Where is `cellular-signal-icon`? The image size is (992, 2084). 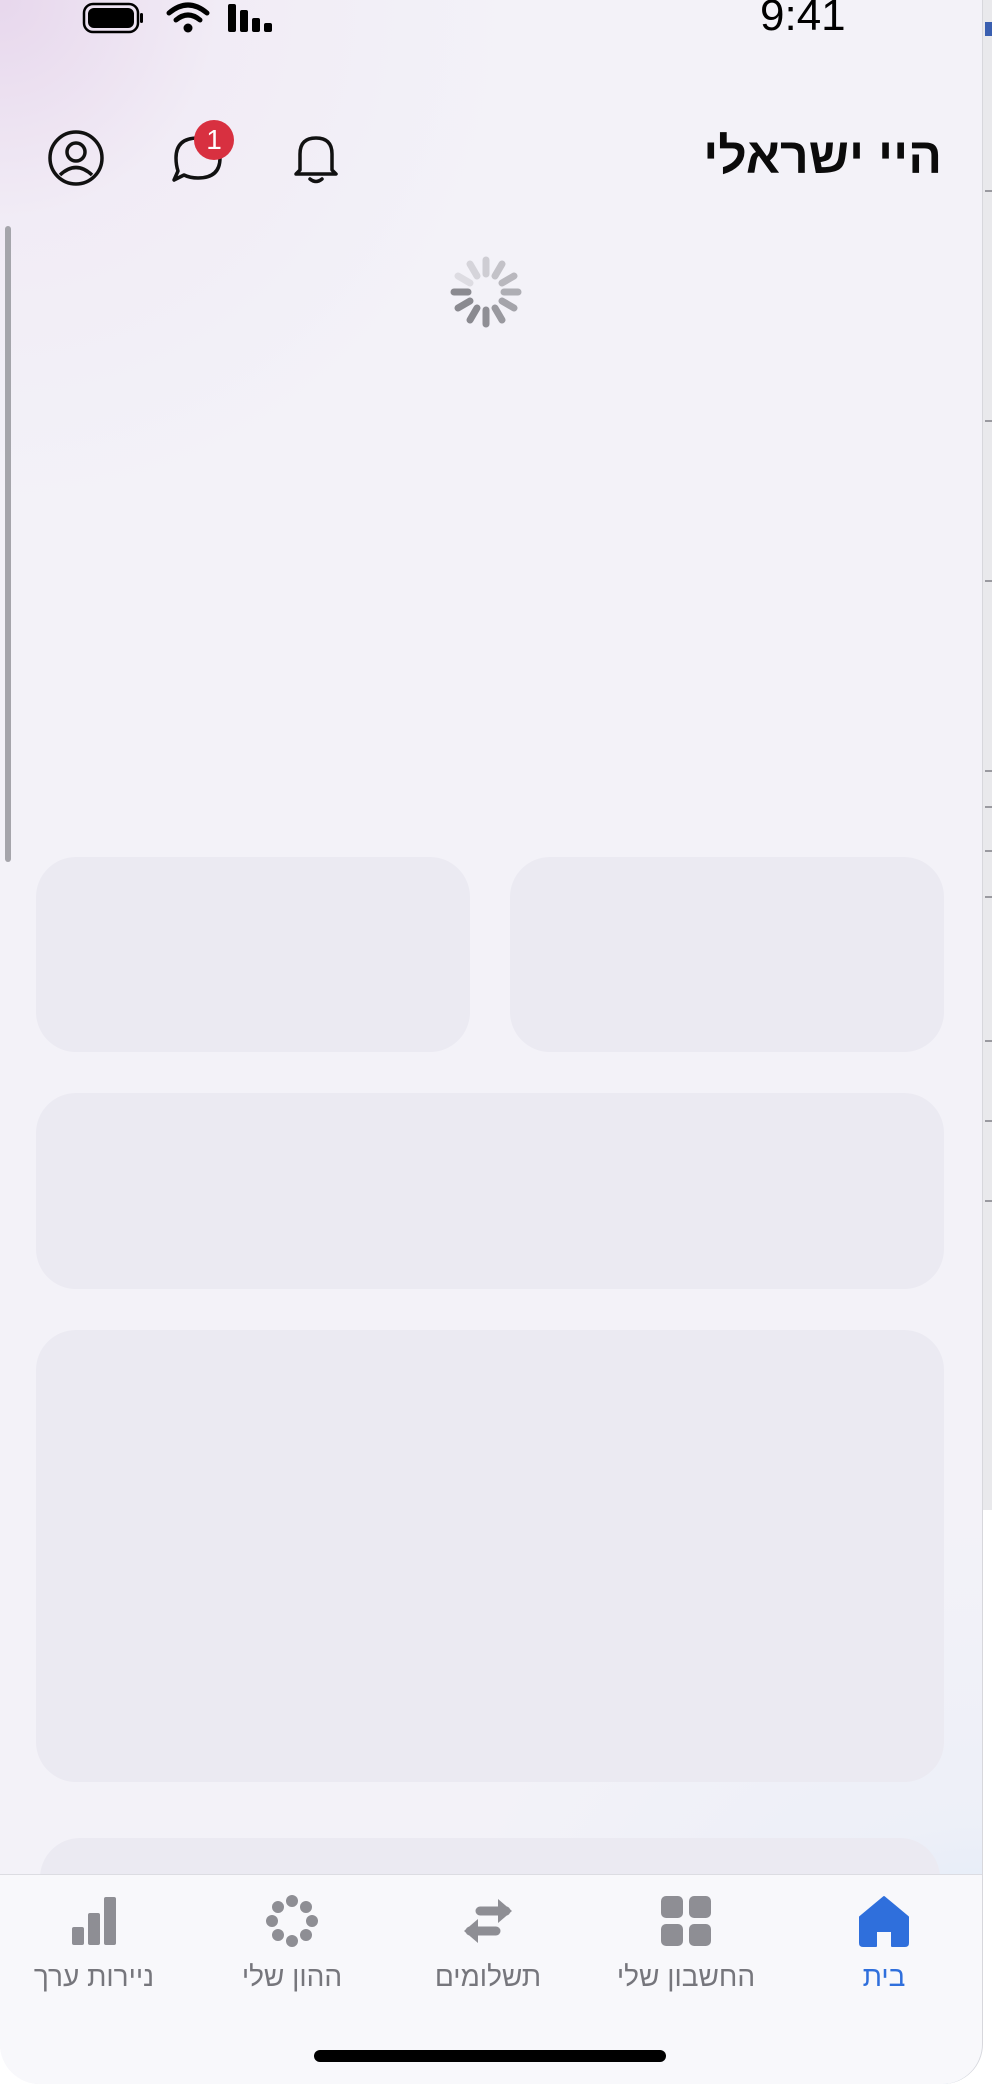 cellular-signal-icon is located at coordinates (250, 18).